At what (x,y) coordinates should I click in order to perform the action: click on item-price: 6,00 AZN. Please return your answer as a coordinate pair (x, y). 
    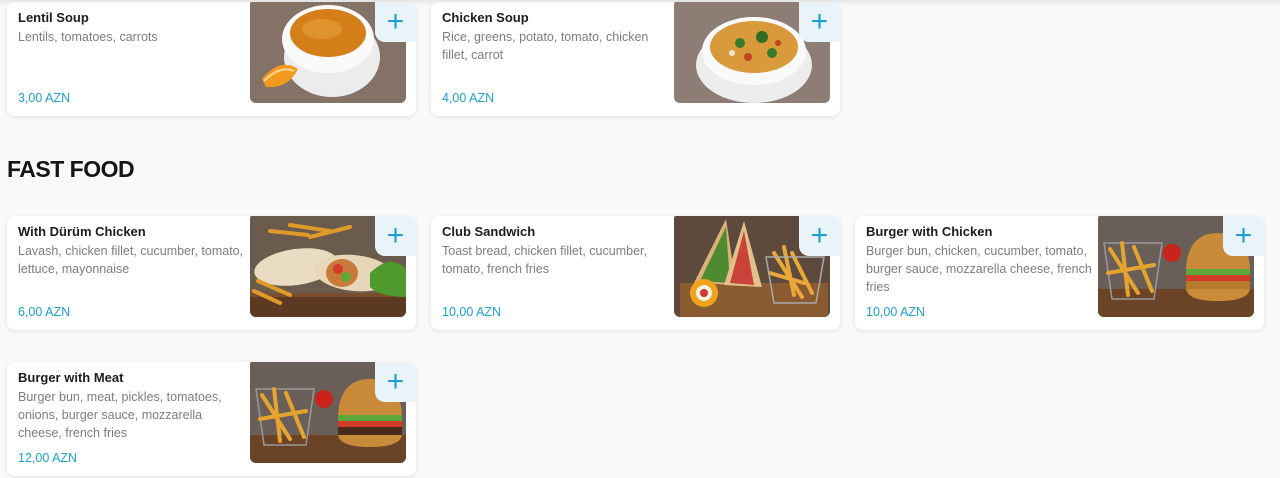
    Looking at the image, I should click on (44, 312).